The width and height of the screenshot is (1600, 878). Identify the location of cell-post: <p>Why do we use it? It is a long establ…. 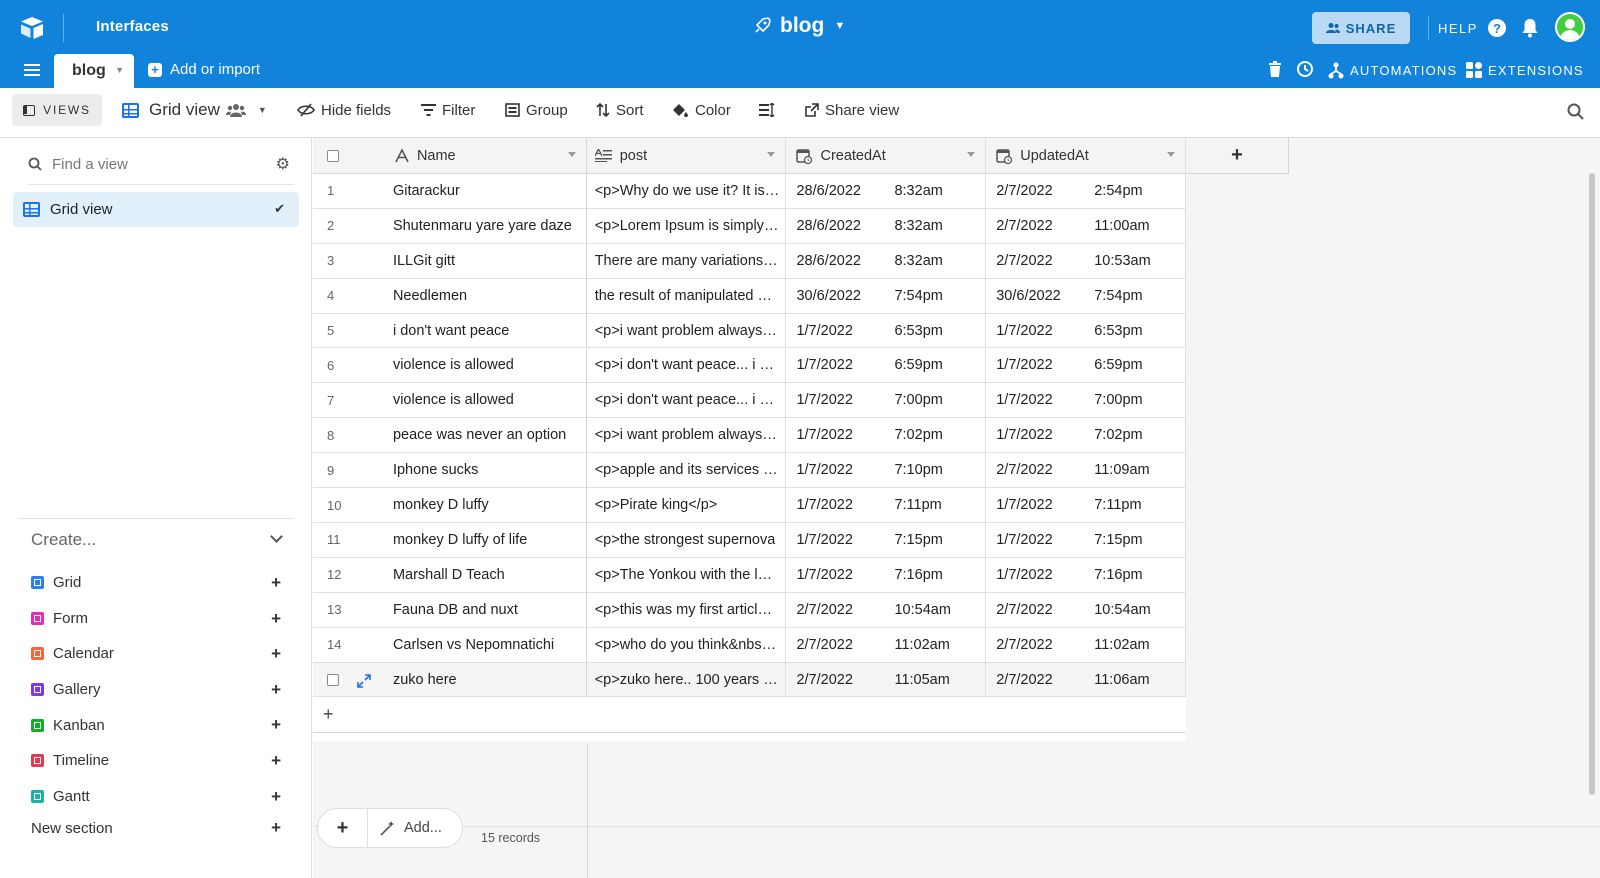
(687, 191).